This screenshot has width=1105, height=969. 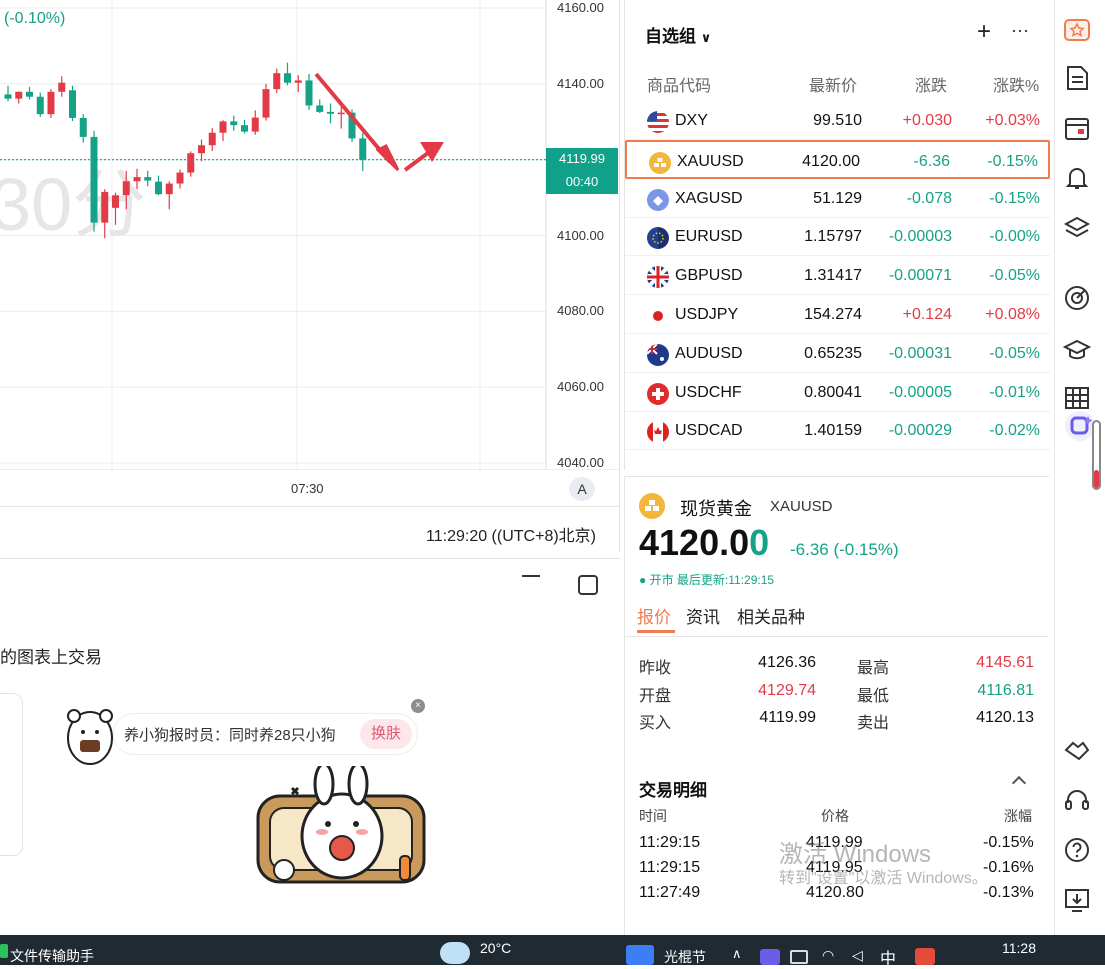 I want to click on quote-value: 4145.61, so click(x=1005, y=662).